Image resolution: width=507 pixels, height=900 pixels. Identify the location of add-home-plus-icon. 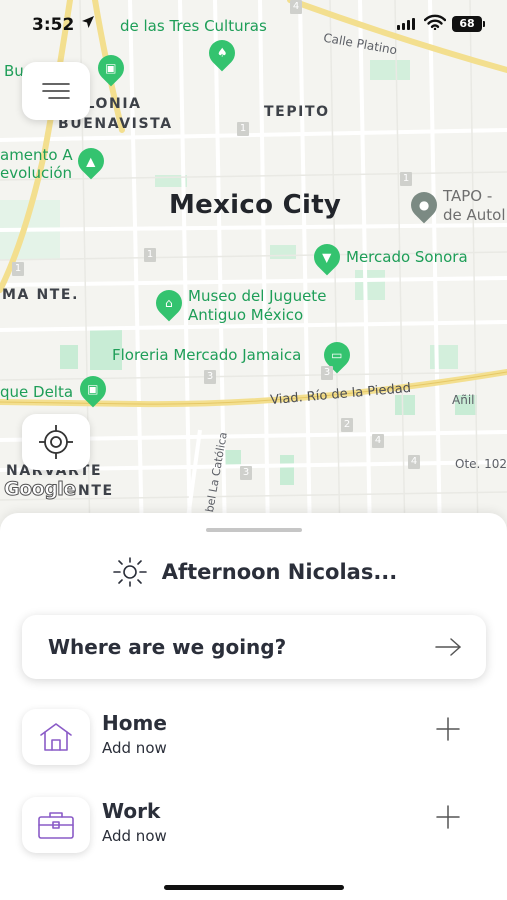
(448, 729).